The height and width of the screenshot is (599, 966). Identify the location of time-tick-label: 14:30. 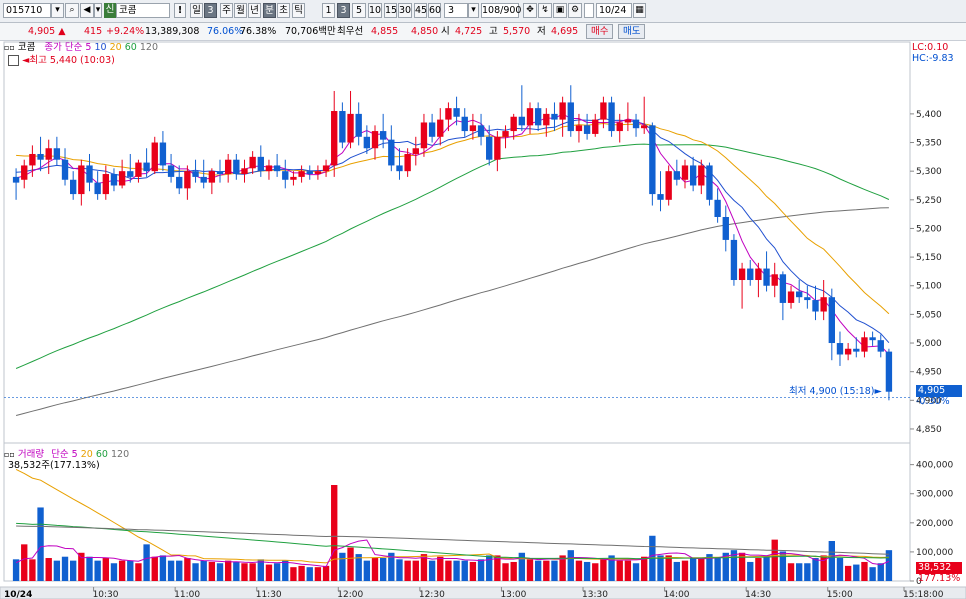
(758, 594).